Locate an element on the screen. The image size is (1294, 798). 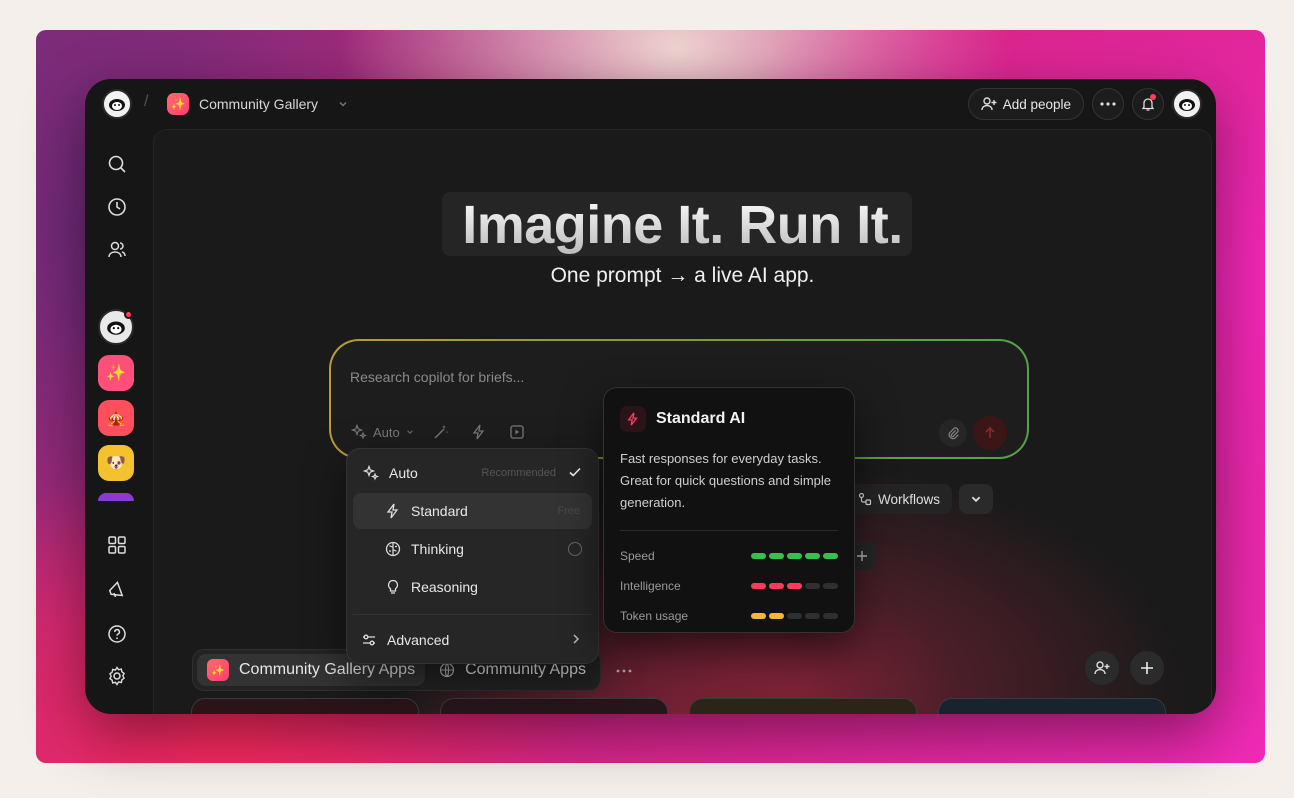
add-people-label: Add people is located at coordinates (1036, 104).